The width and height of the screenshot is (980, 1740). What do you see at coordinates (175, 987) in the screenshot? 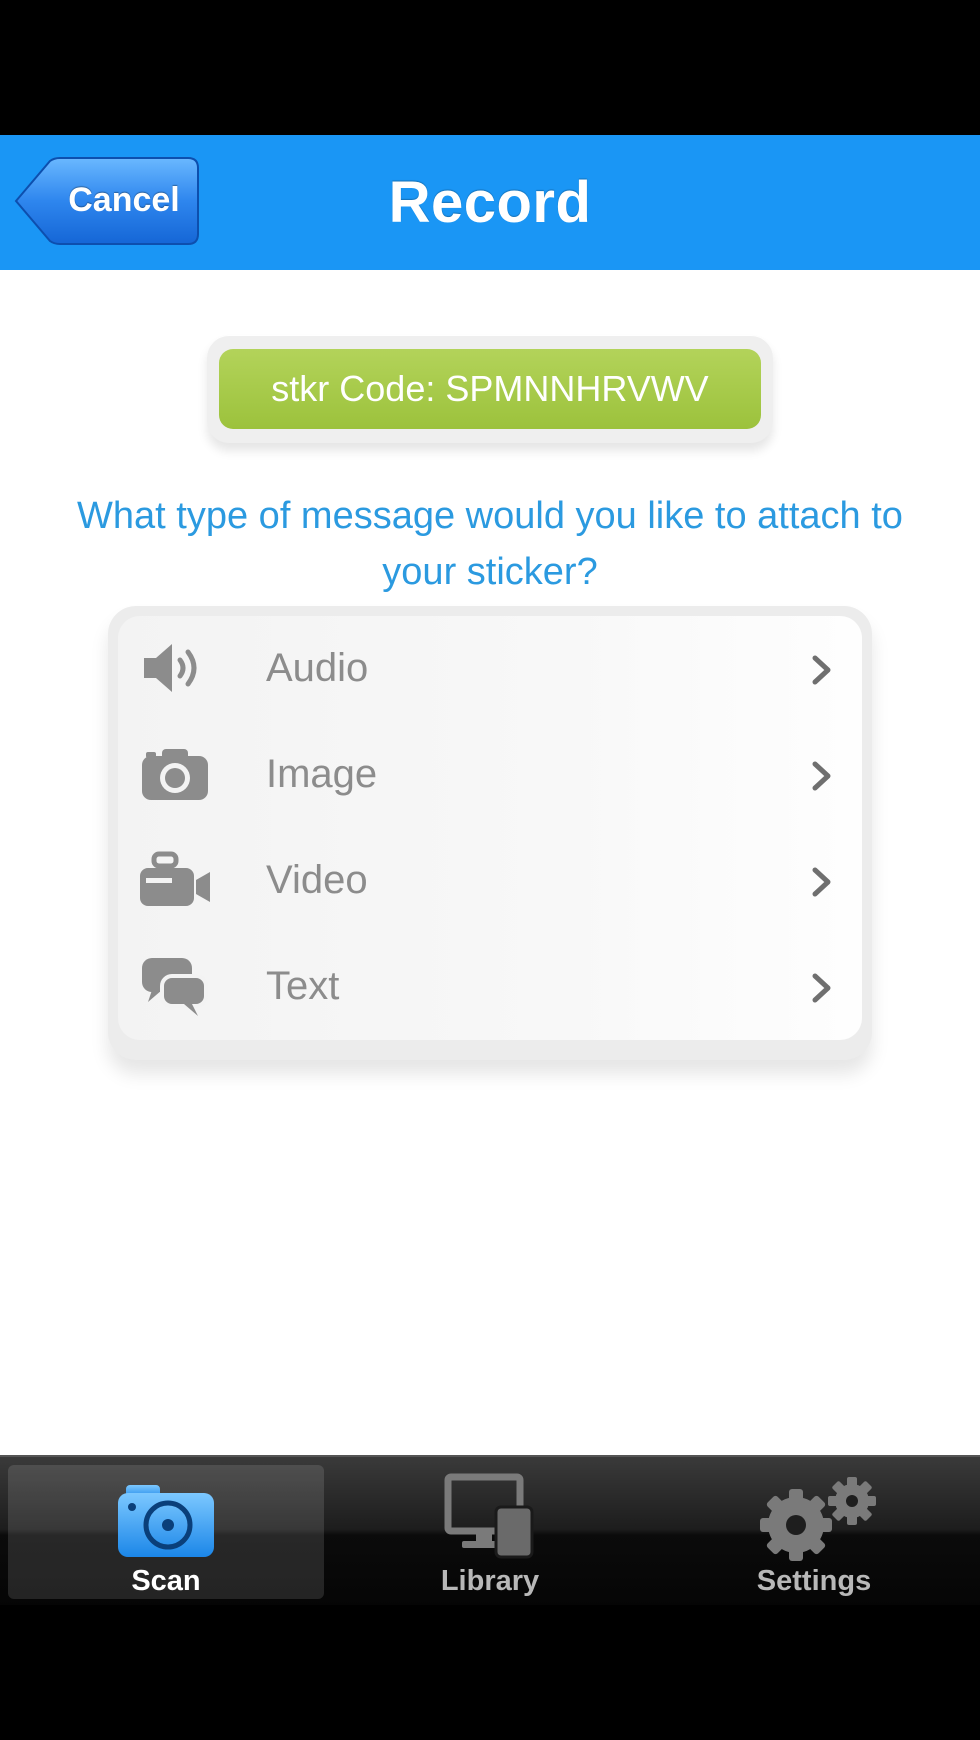
I see `chat-bubbles-icon` at bounding box center [175, 987].